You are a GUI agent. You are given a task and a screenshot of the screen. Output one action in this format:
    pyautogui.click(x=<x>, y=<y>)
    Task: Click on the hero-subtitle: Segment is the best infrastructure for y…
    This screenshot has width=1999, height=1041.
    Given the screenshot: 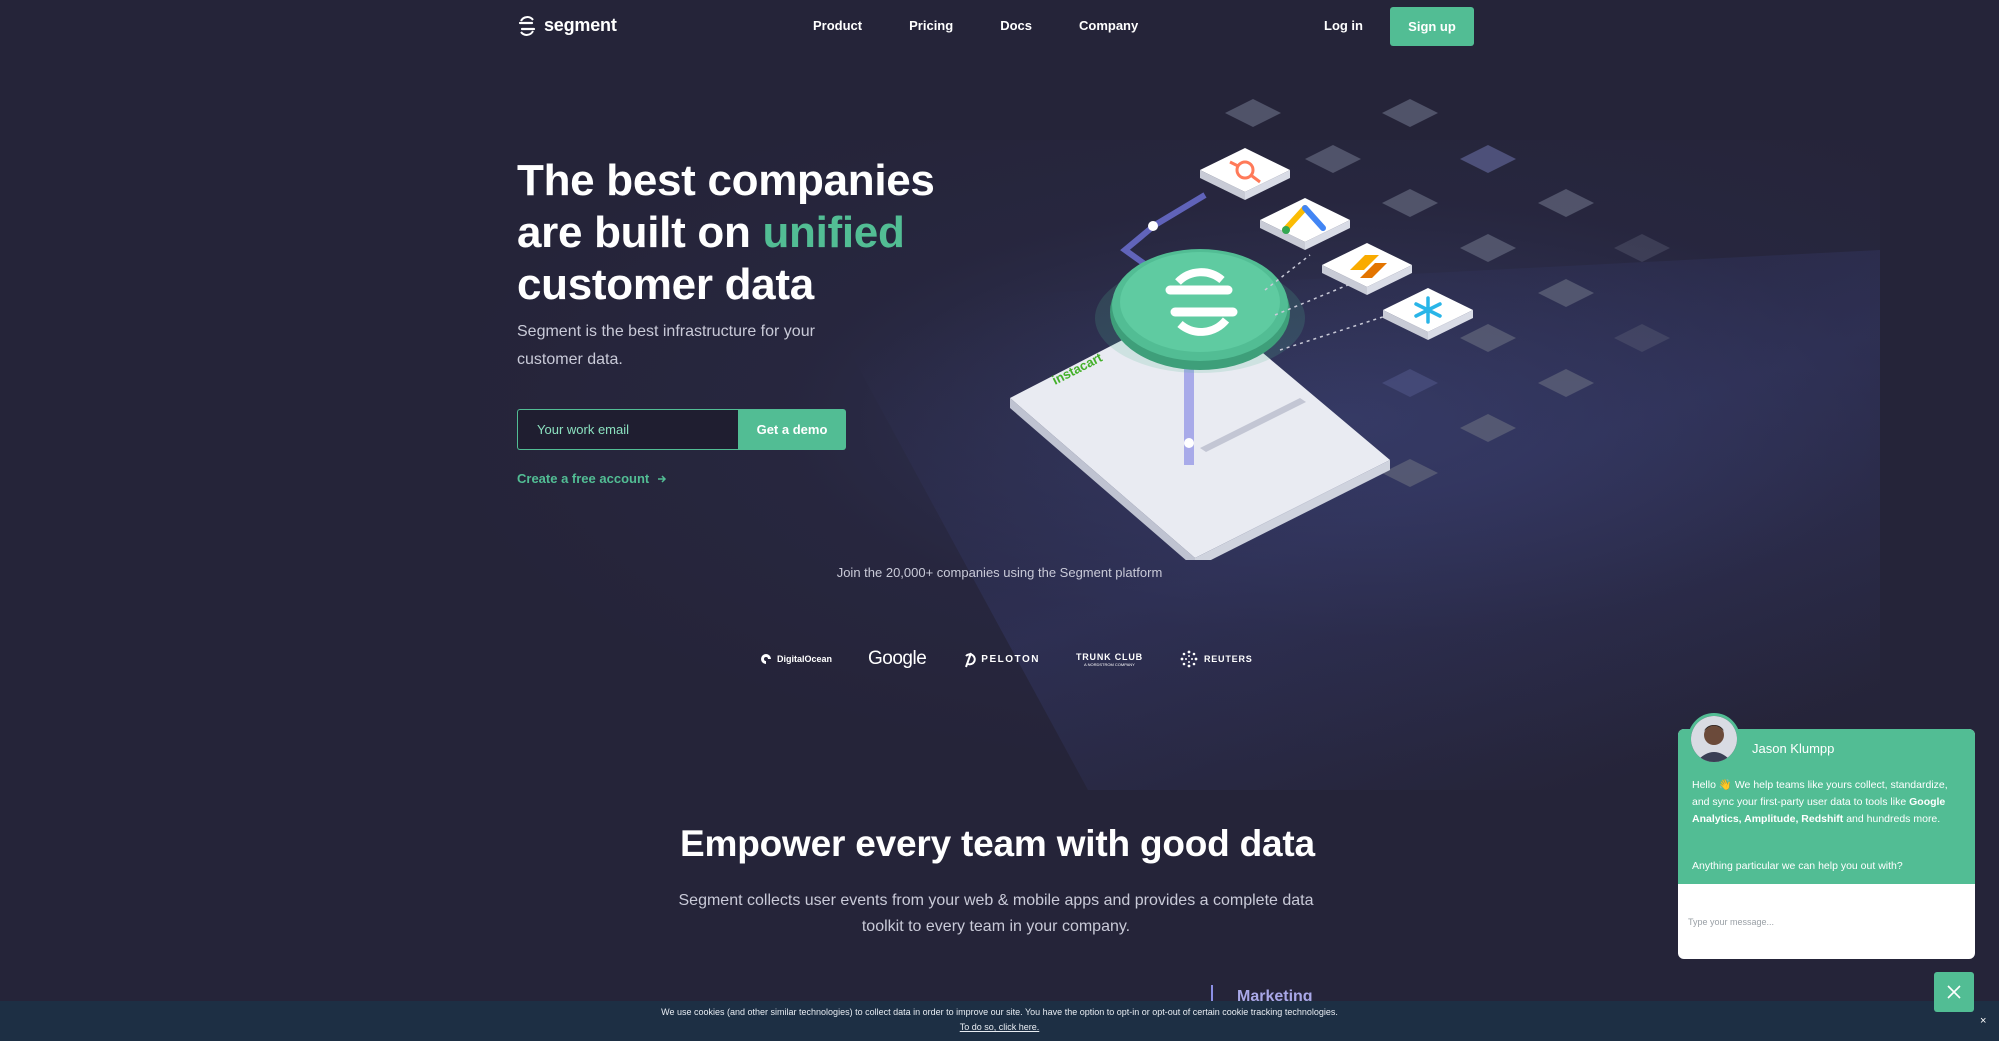 What is the action you would take?
    pyautogui.click(x=666, y=345)
    